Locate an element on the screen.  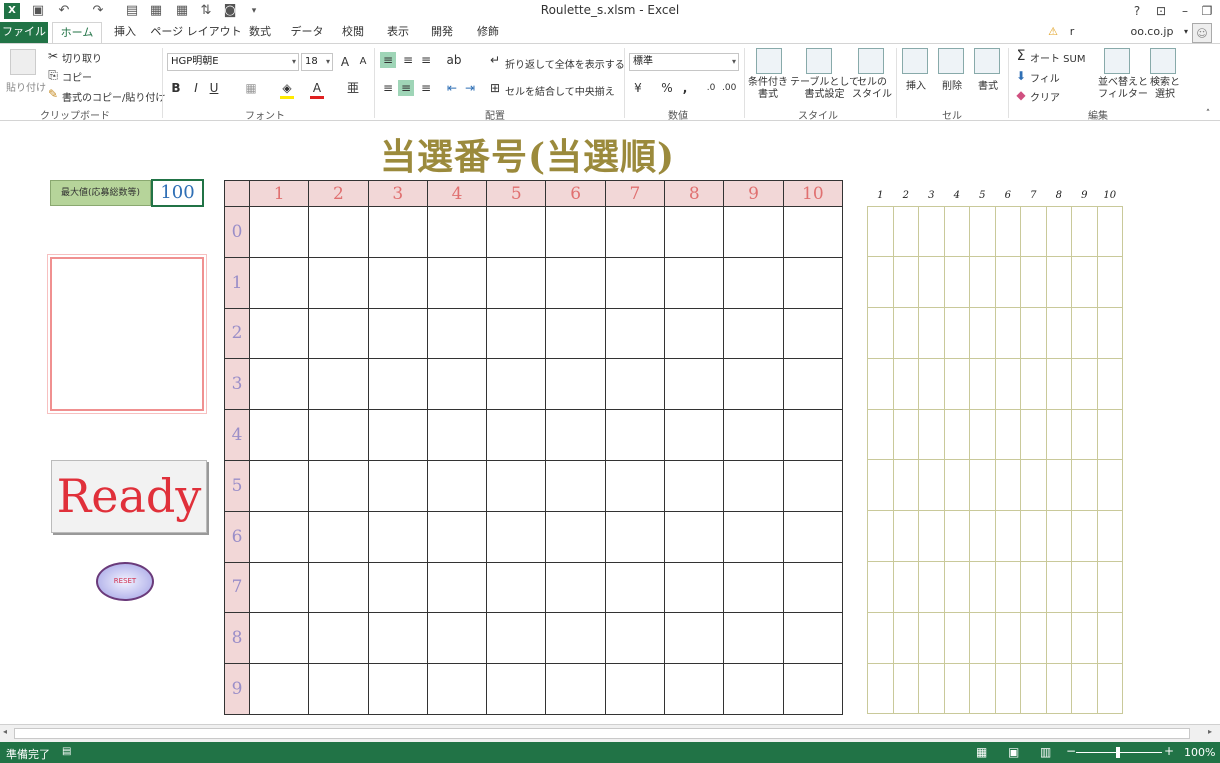
phonetic-icon: 亜 is located at coordinates (353, 88).